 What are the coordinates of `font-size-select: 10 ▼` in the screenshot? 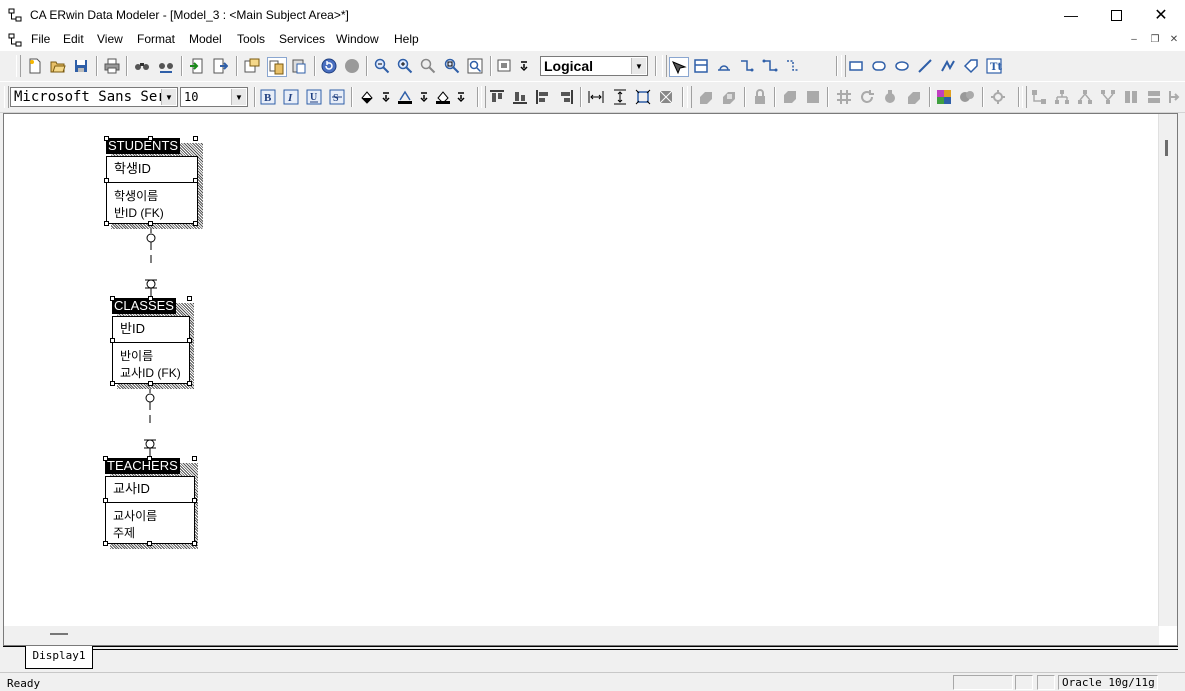 It's located at (214, 97).